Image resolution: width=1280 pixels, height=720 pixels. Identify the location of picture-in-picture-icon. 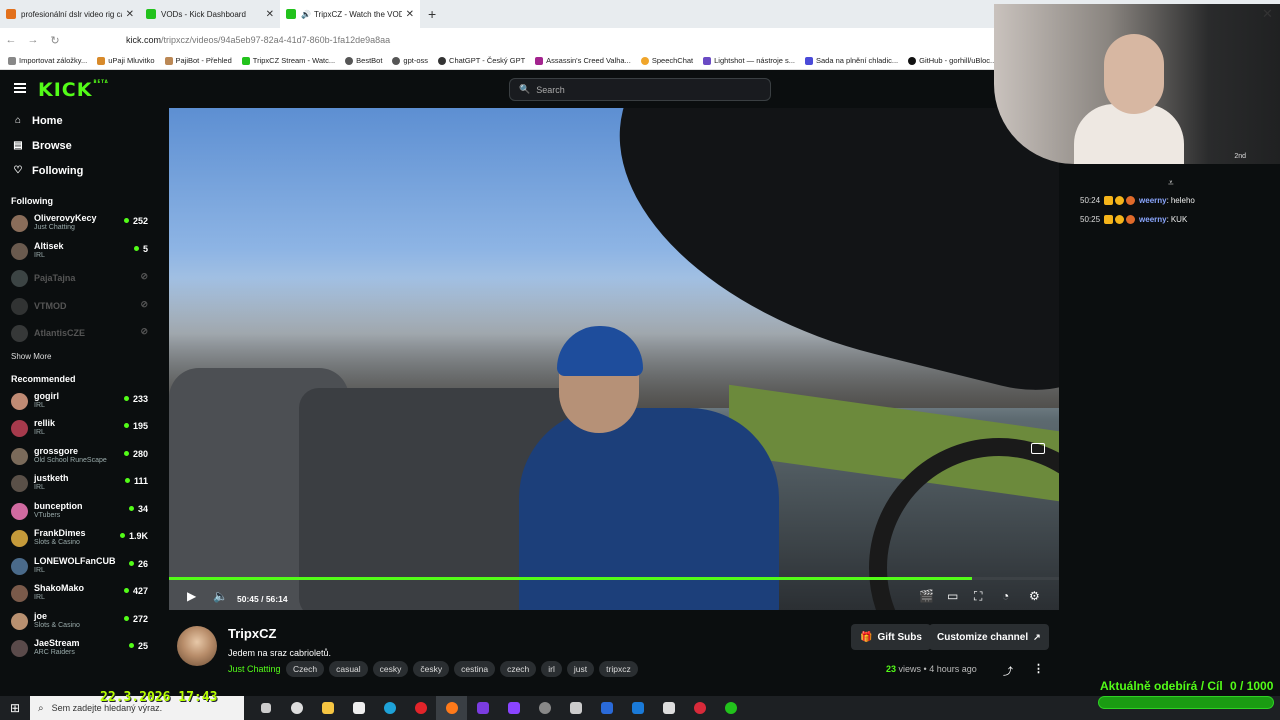
(1038, 448).